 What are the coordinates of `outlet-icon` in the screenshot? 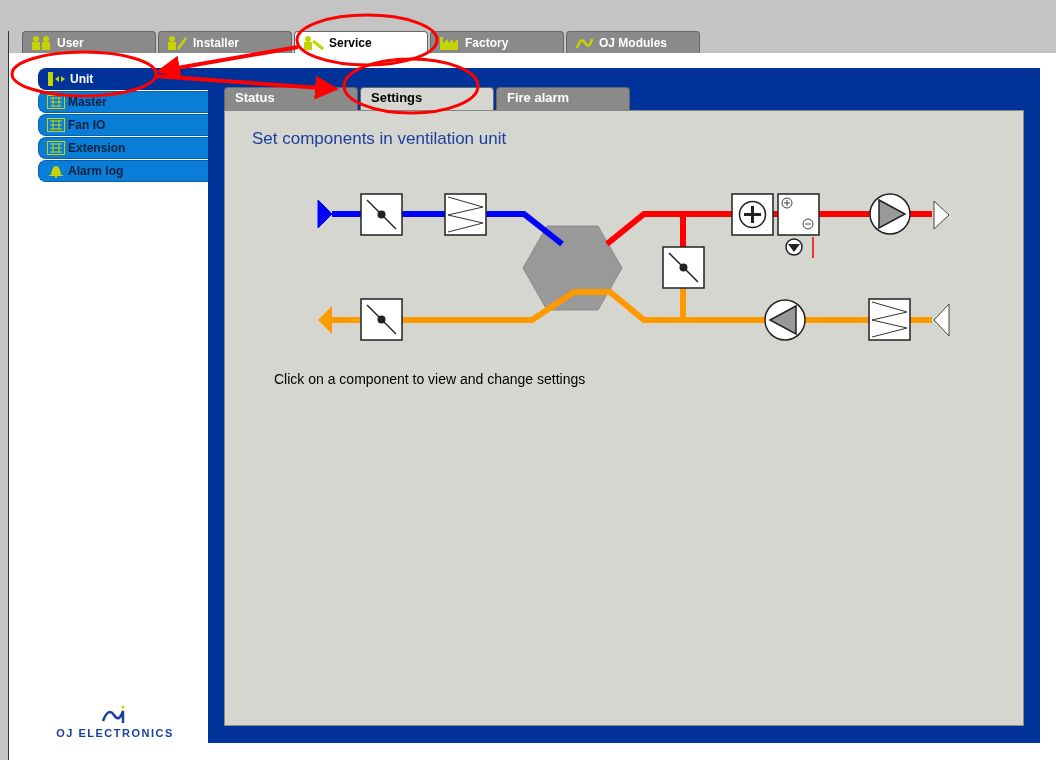 It's located at (941, 215).